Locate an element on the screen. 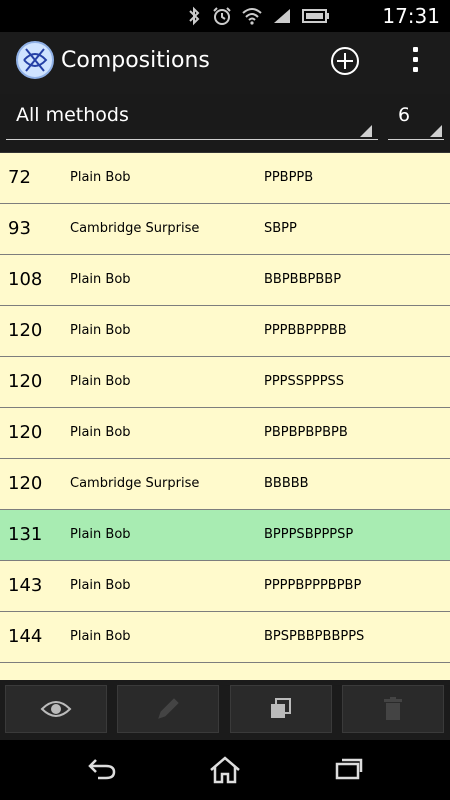 Image resolution: width=450 pixels, height=800 pixels. recents-button is located at coordinates (349, 771).